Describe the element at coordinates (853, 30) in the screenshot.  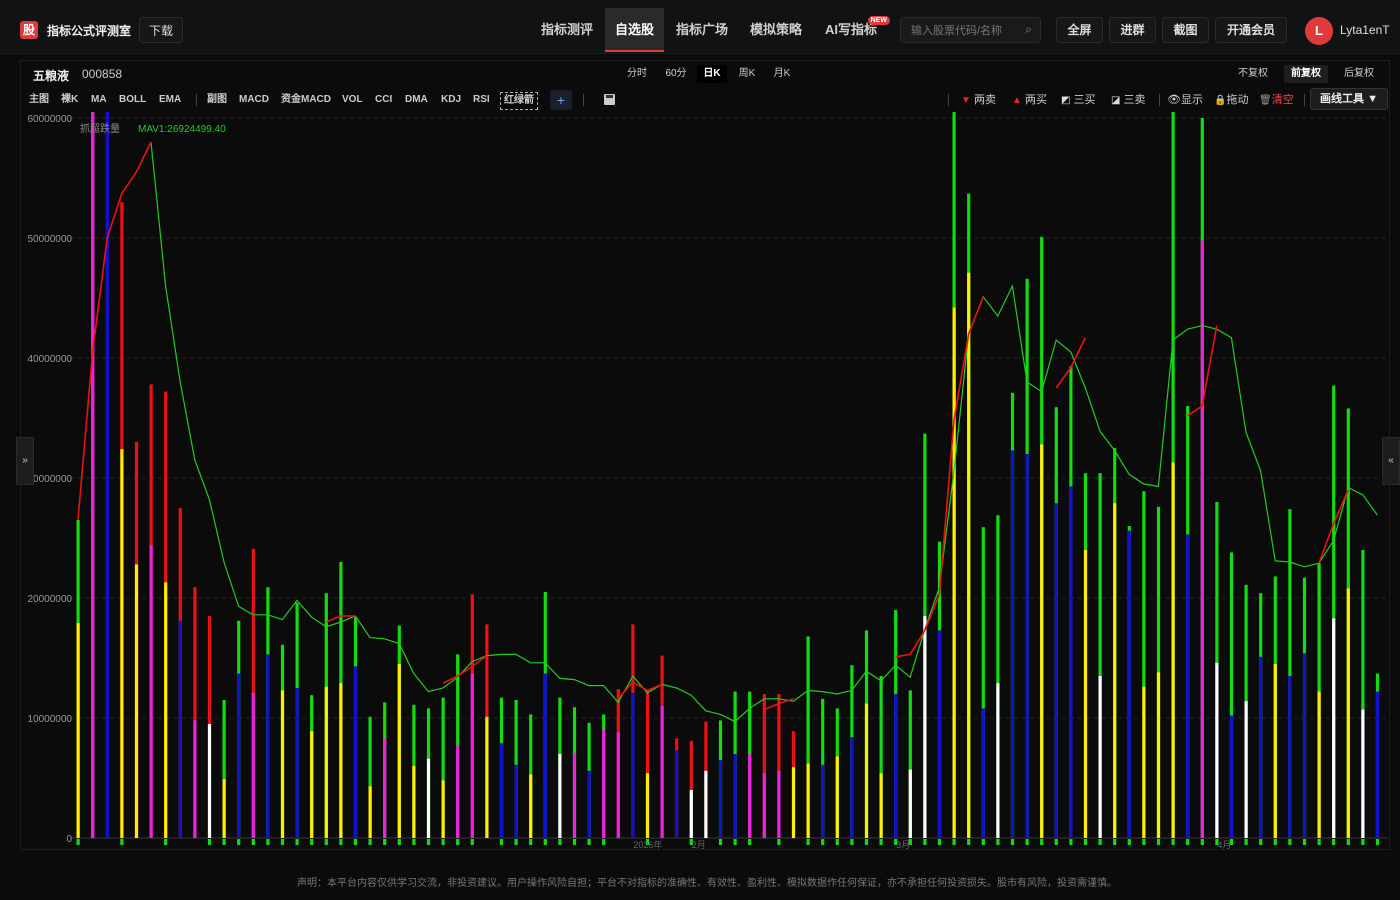
I see `nav-ai-indicator: AI写指标 NEW` at that location.